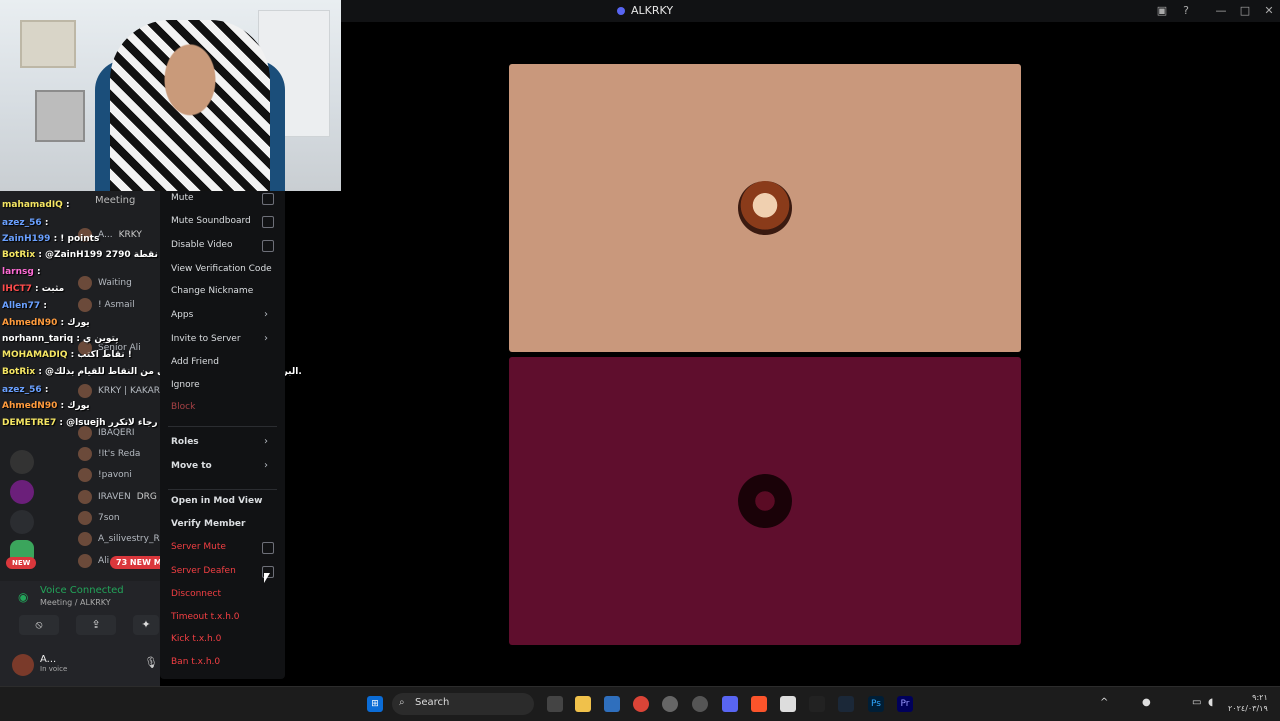  What do you see at coordinates (114, 497) in the screenshot?
I see `member-name: IRAVEN` at bounding box center [114, 497].